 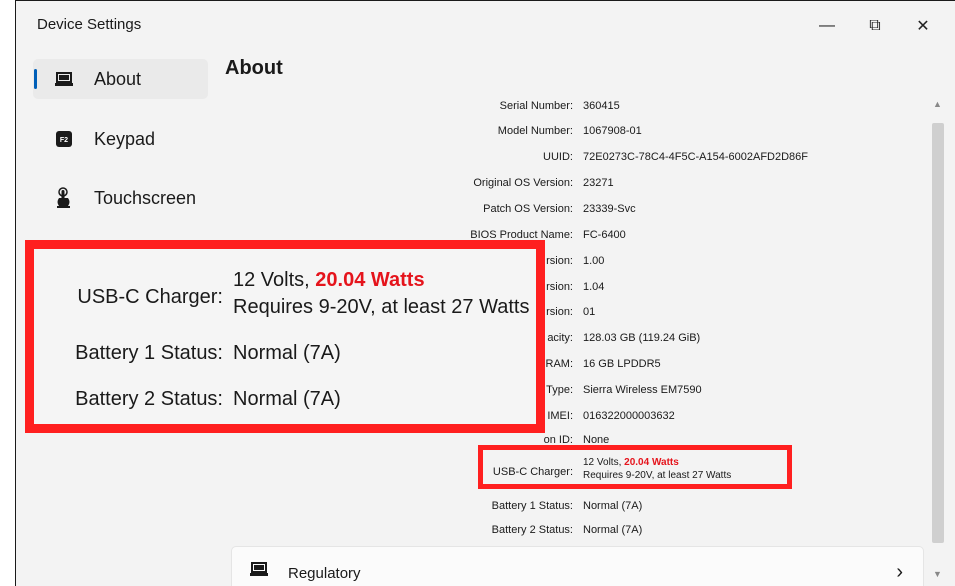 What do you see at coordinates (532, 506) in the screenshot?
I see `info-label: Battery 1 Status:` at bounding box center [532, 506].